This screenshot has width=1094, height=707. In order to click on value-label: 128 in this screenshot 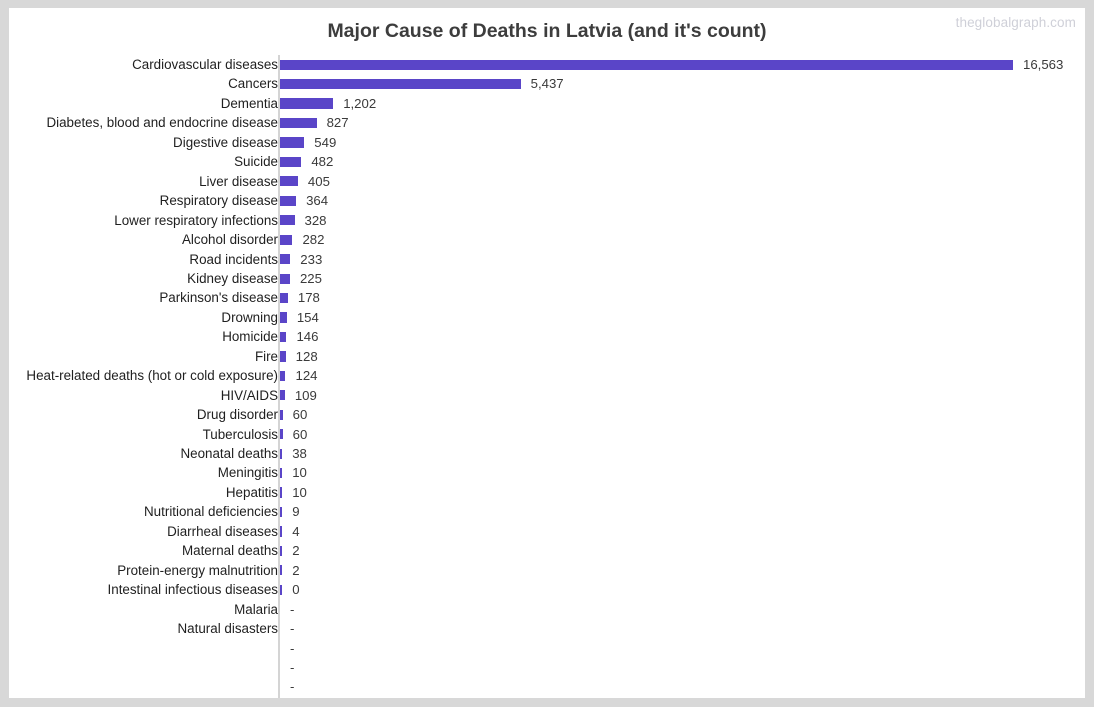, I will do `click(306, 356)`.